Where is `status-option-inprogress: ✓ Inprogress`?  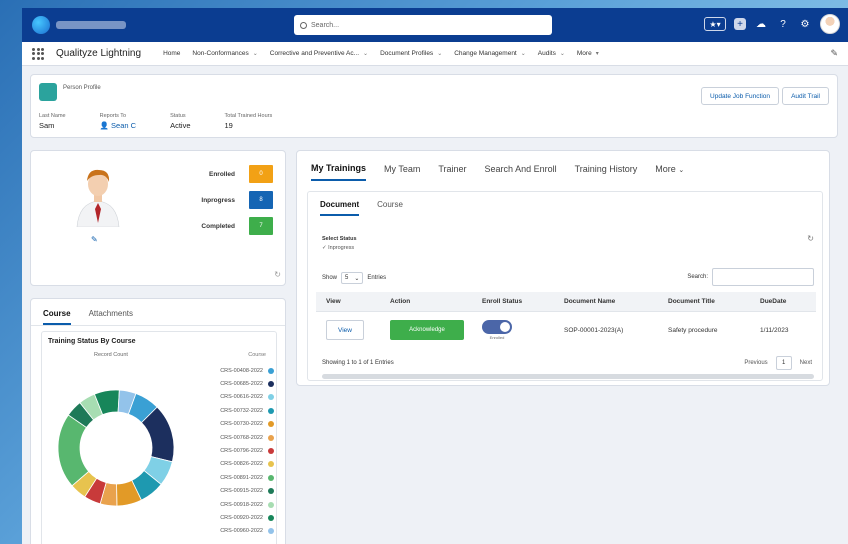
status-option-inprogress: ✓ Inprogress is located at coordinates (339, 248).